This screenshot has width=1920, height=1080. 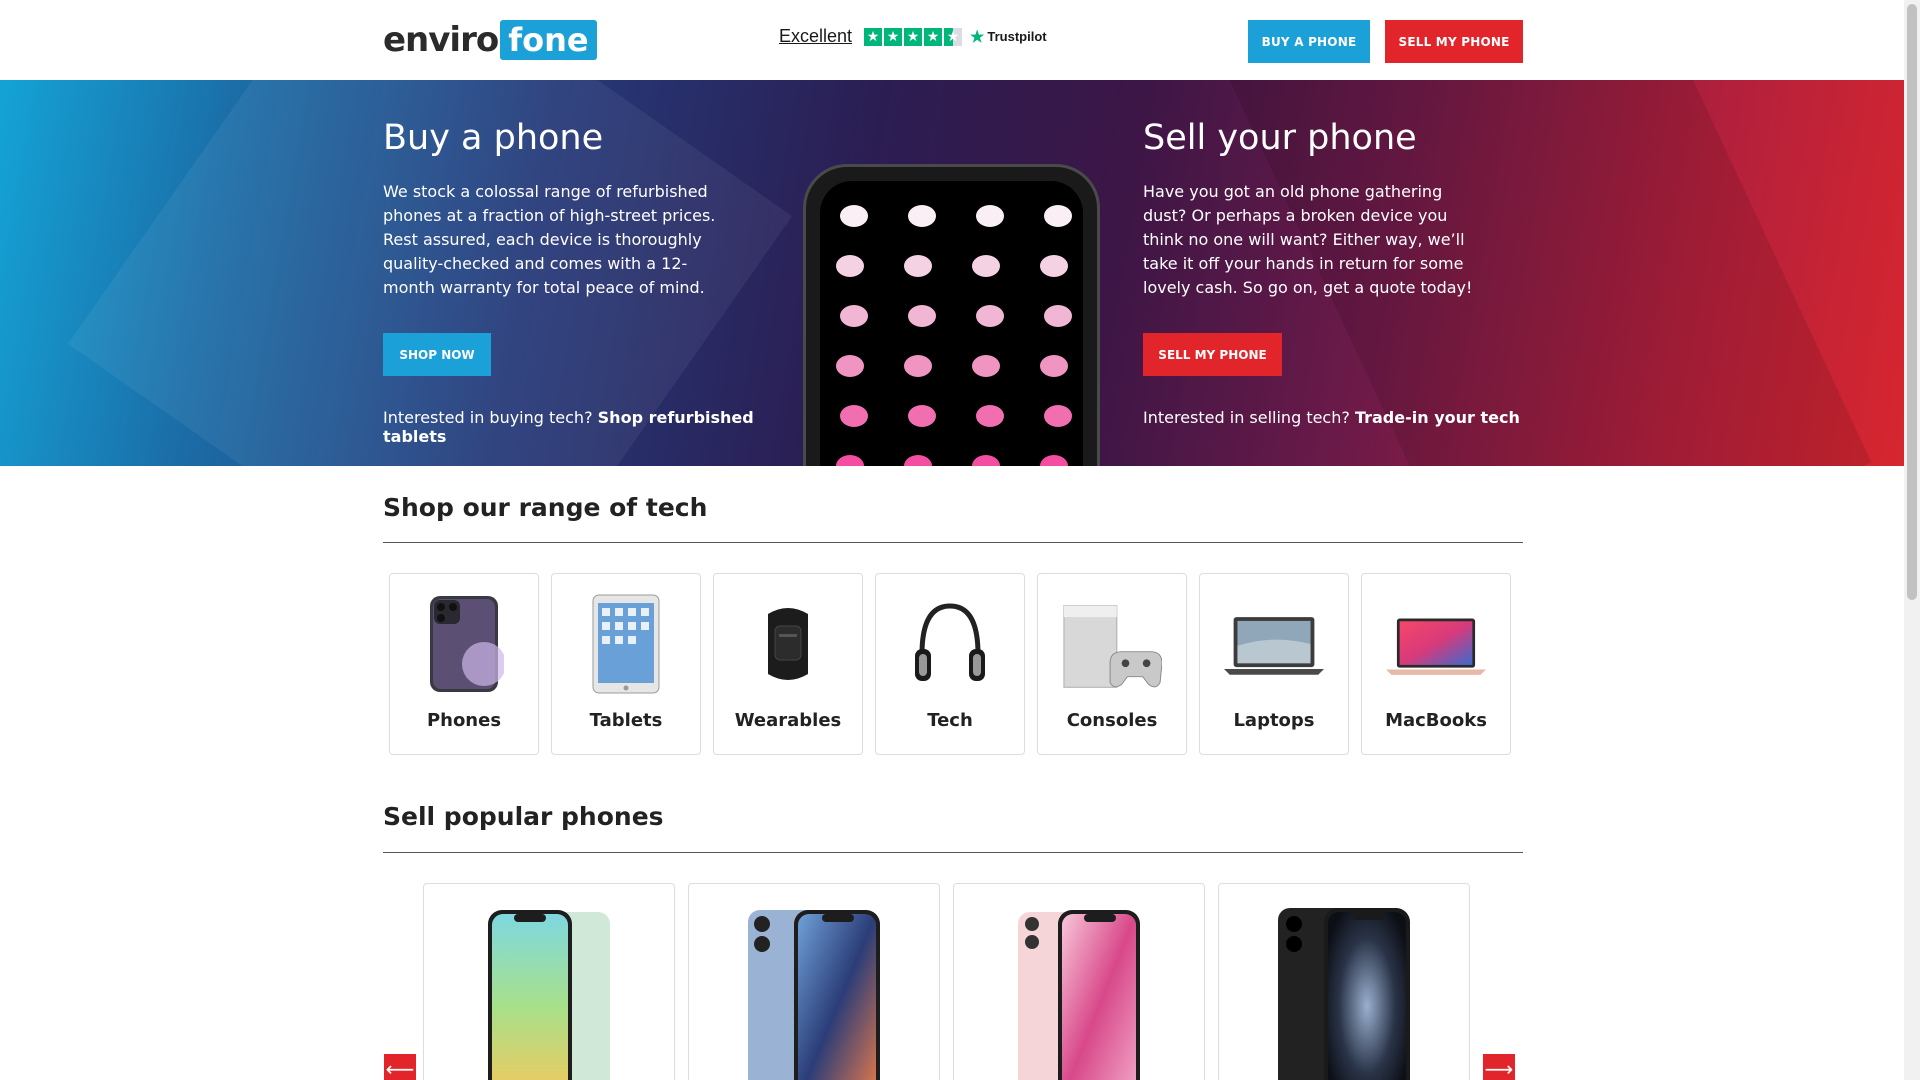 What do you see at coordinates (1212, 354) in the screenshot?
I see `hero-sell-my-phone-button: SELL MY PHONE` at bounding box center [1212, 354].